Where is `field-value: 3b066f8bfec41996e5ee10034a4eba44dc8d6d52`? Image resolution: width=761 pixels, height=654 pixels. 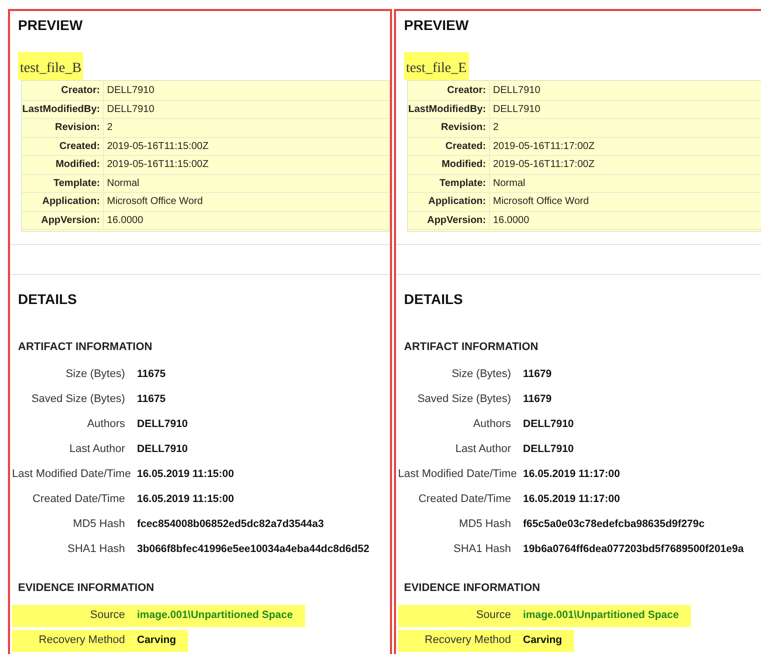
field-value: 3b066f8bfec41996e5ee10034a4eba44dc8d6d52 is located at coordinates (253, 549).